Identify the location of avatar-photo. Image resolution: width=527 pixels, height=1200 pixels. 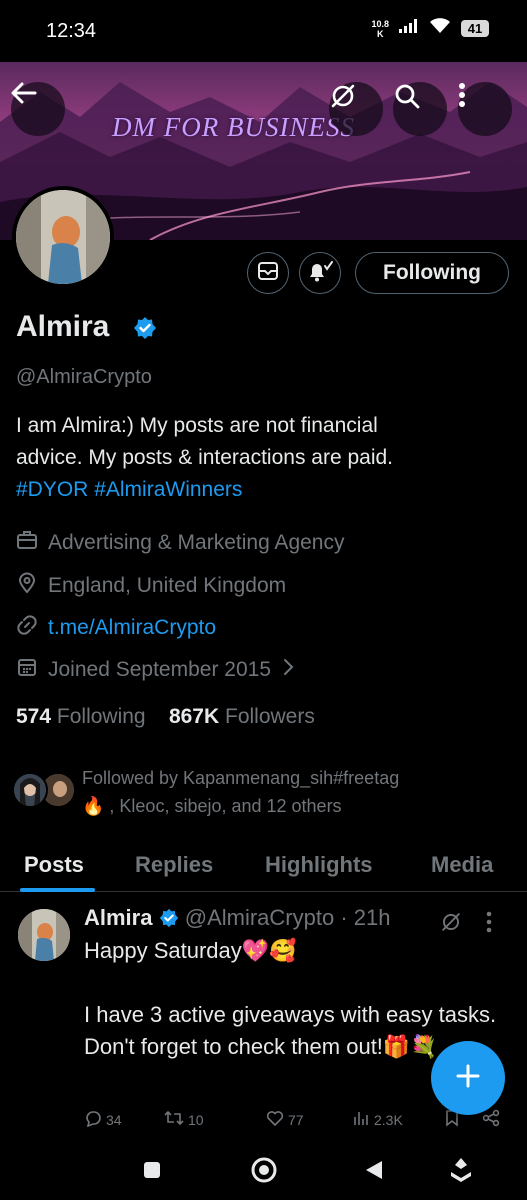
(63, 237).